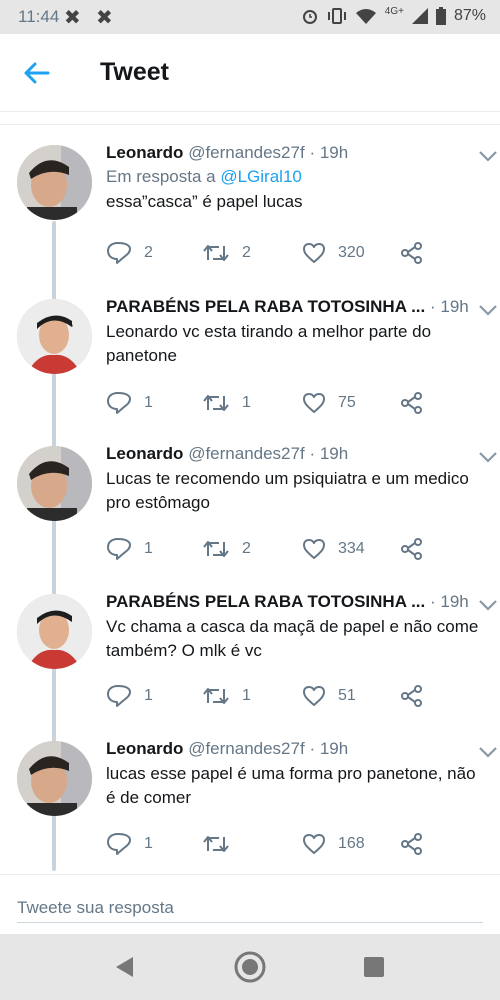 Image resolution: width=500 pixels, height=1000 pixels. Describe the element at coordinates (419, 15) in the screenshot. I see `signal-icon` at that location.